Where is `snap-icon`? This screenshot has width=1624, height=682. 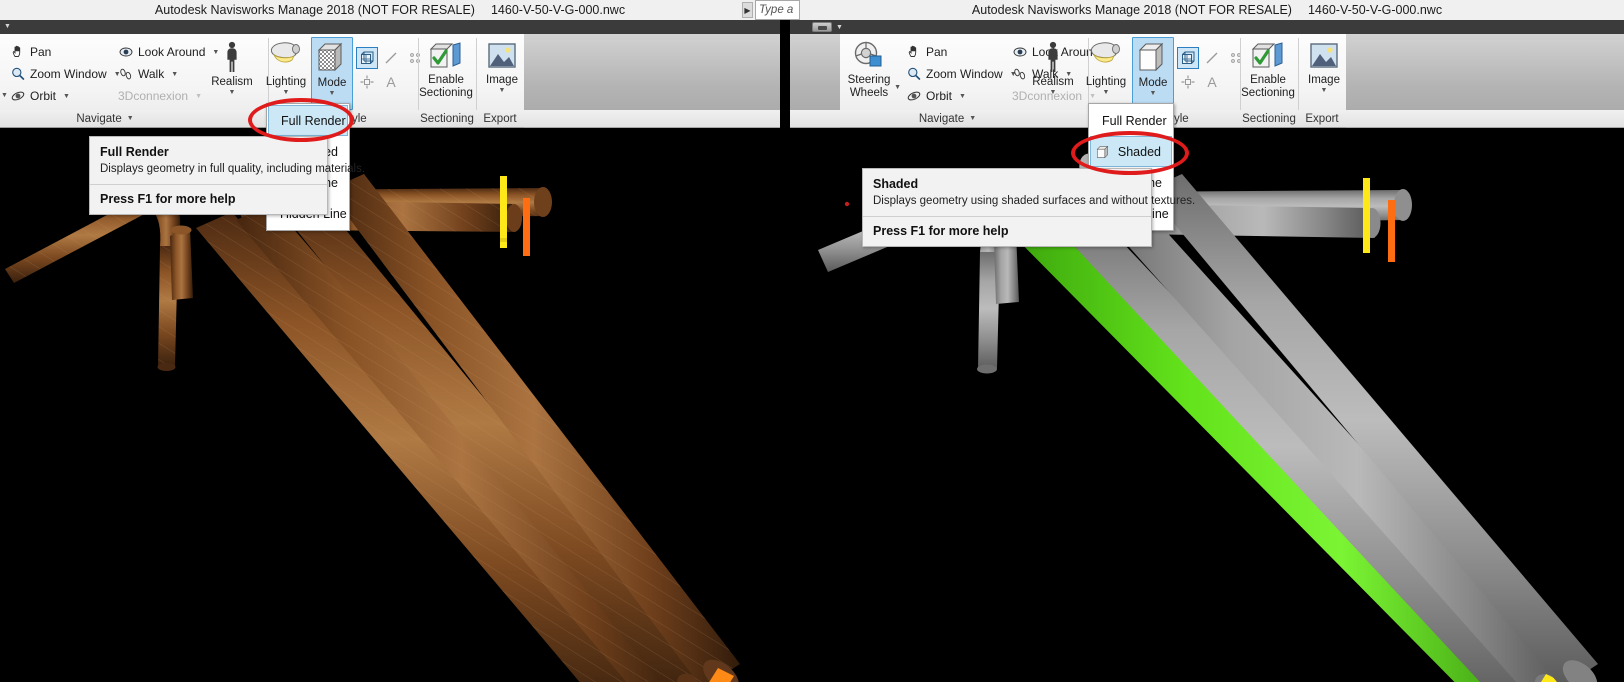
snap-icon is located at coordinates (1188, 82).